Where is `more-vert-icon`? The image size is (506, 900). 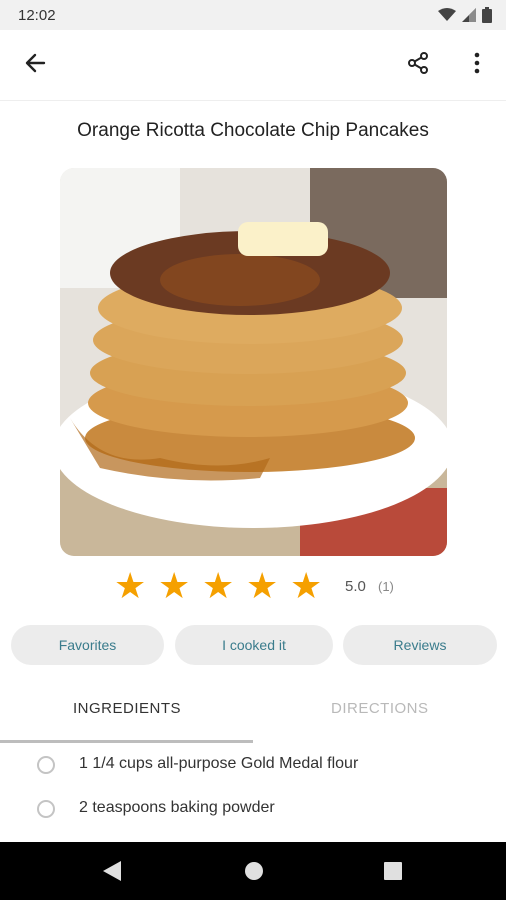
more-vert-icon is located at coordinates (477, 65).